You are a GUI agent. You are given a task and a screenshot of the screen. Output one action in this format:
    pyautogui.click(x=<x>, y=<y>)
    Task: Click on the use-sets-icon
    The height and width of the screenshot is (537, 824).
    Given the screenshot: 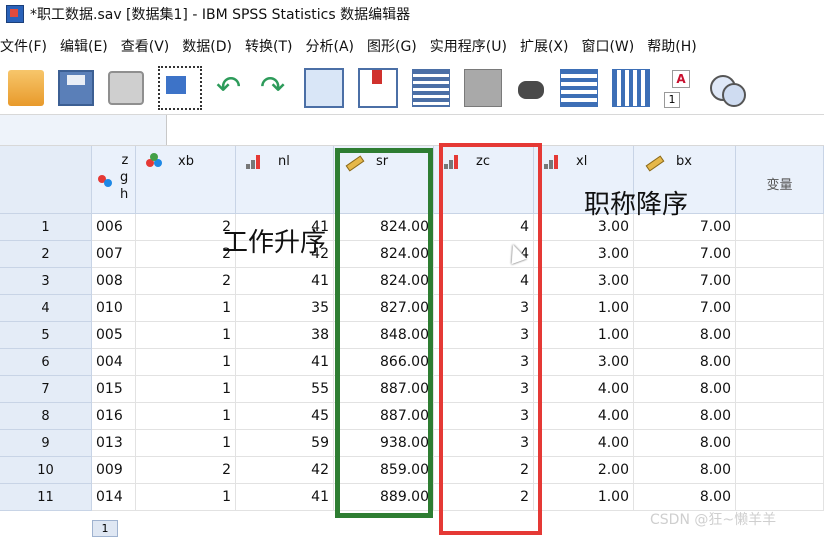 What is the action you would take?
    pyautogui.click(x=728, y=89)
    